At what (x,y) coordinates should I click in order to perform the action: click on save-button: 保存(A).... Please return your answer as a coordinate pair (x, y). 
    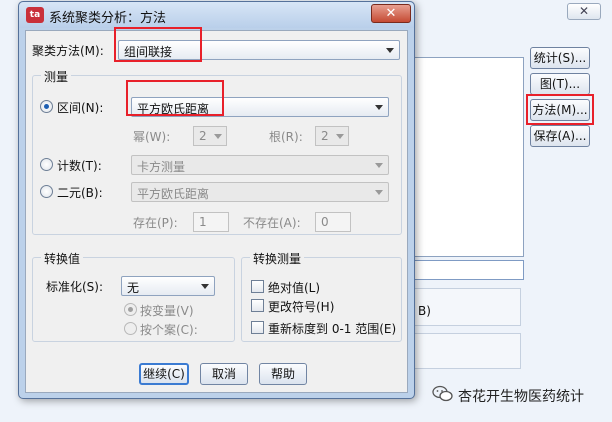
    Looking at the image, I should click on (560, 136).